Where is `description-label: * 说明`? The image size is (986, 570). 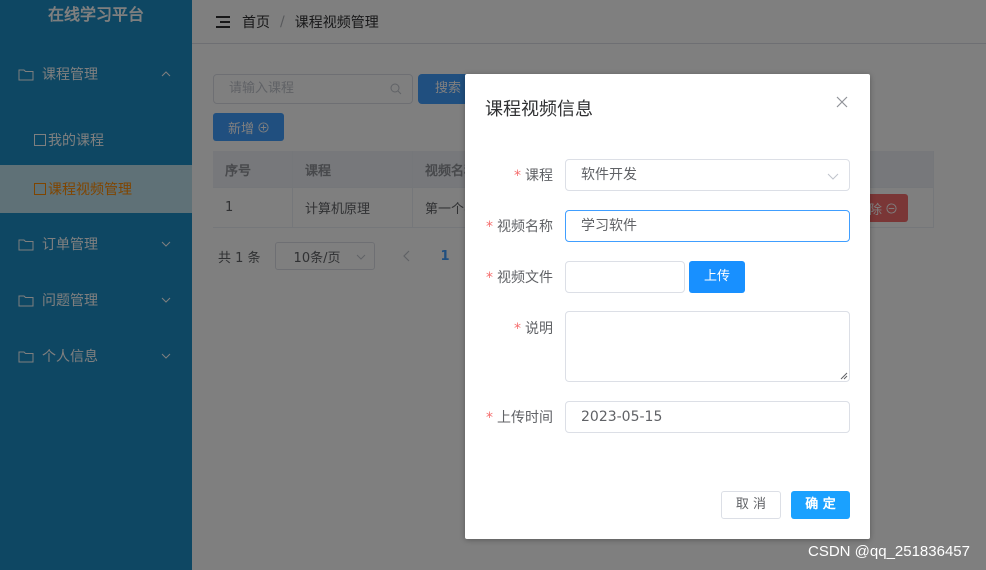 description-label: * 说明 is located at coordinates (509, 328).